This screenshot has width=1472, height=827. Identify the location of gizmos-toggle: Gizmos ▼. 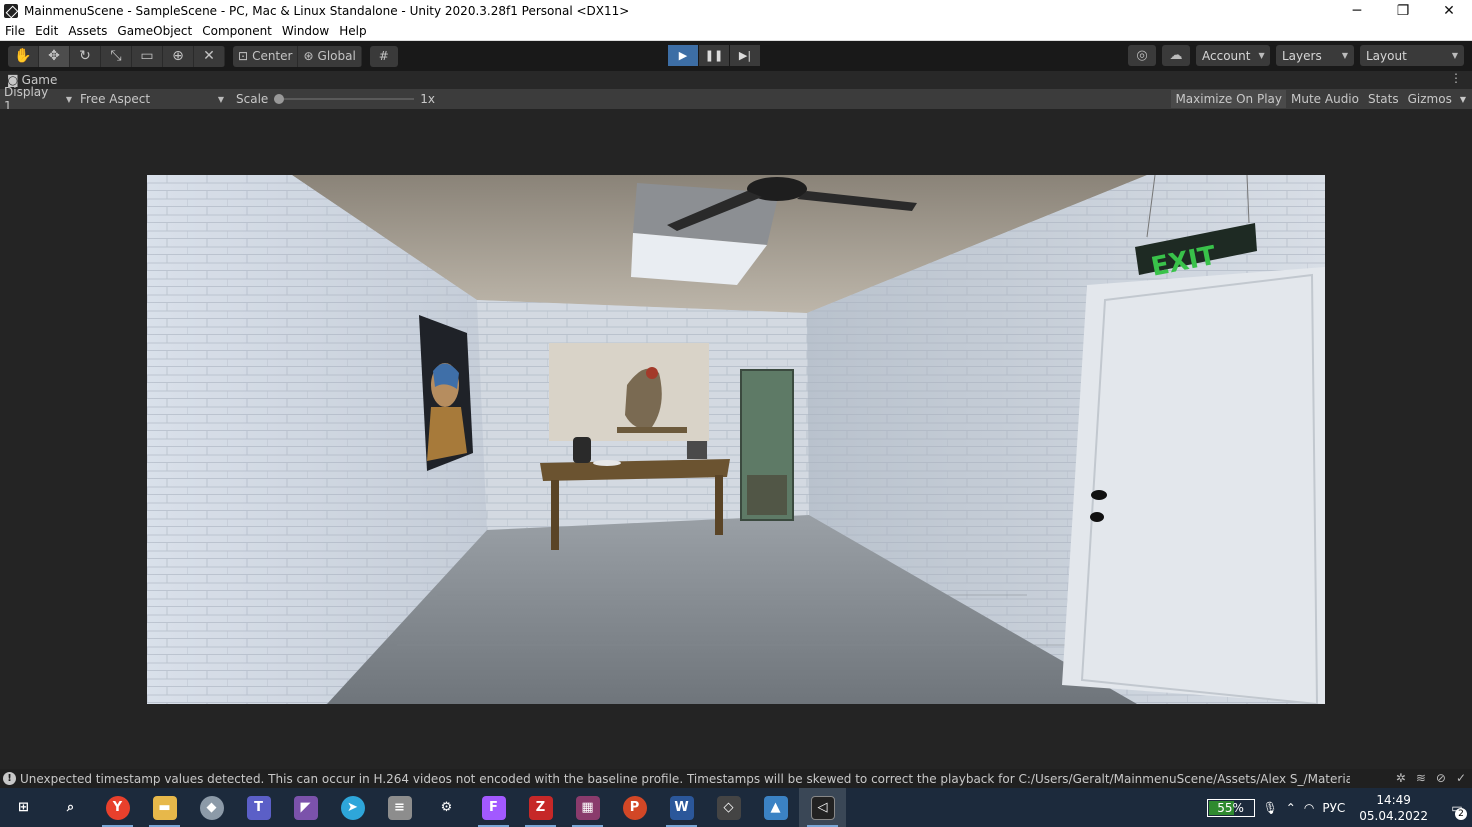
(1437, 99).